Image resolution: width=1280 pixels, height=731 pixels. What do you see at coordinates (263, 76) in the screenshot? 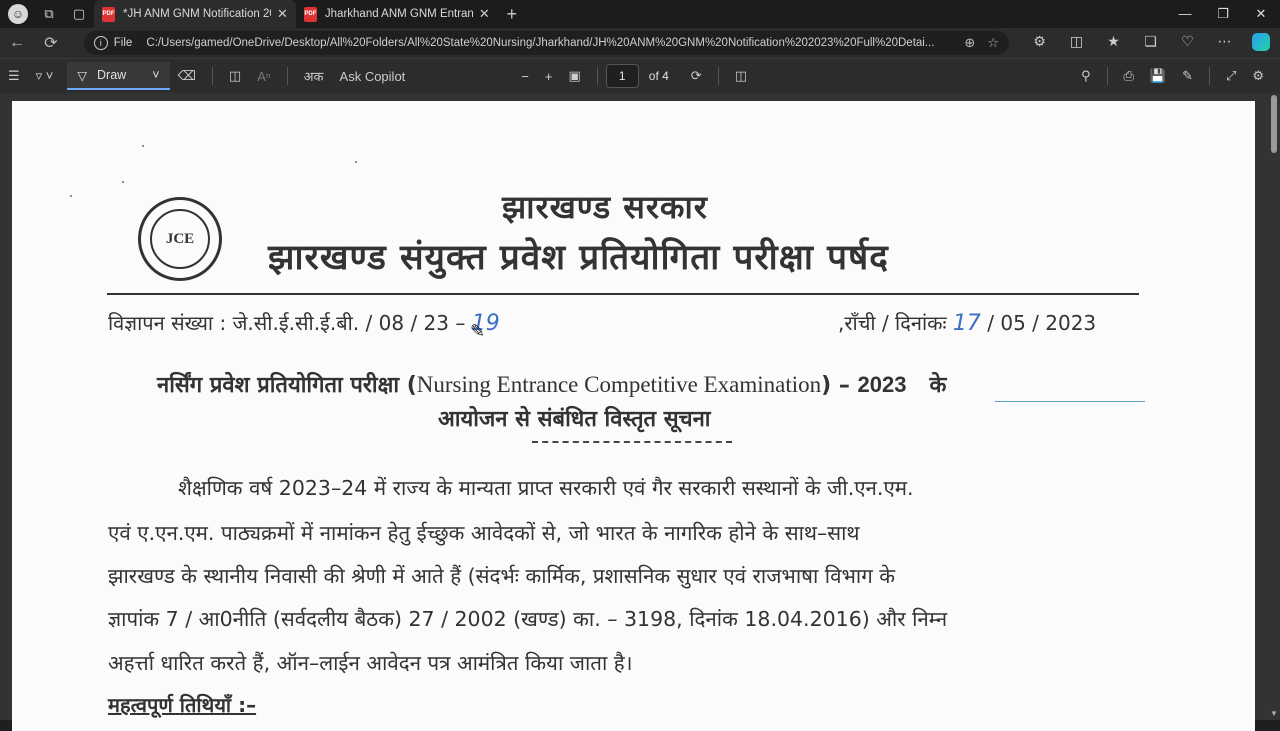
I see `read-aloud-icon: Aⁿ` at bounding box center [263, 76].